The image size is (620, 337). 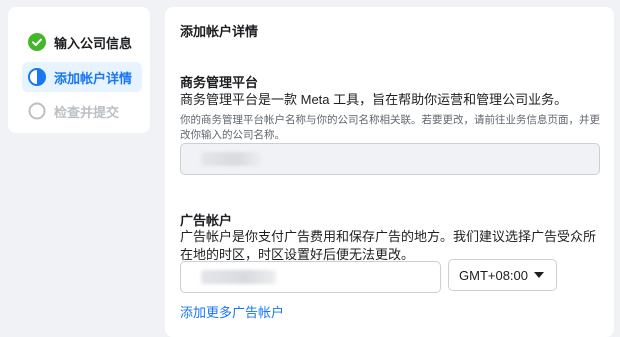 What do you see at coordinates (206, 220) in the screenshot?
I see `ad-account-heading: 广告帐户` at bounding box center [206, 220].